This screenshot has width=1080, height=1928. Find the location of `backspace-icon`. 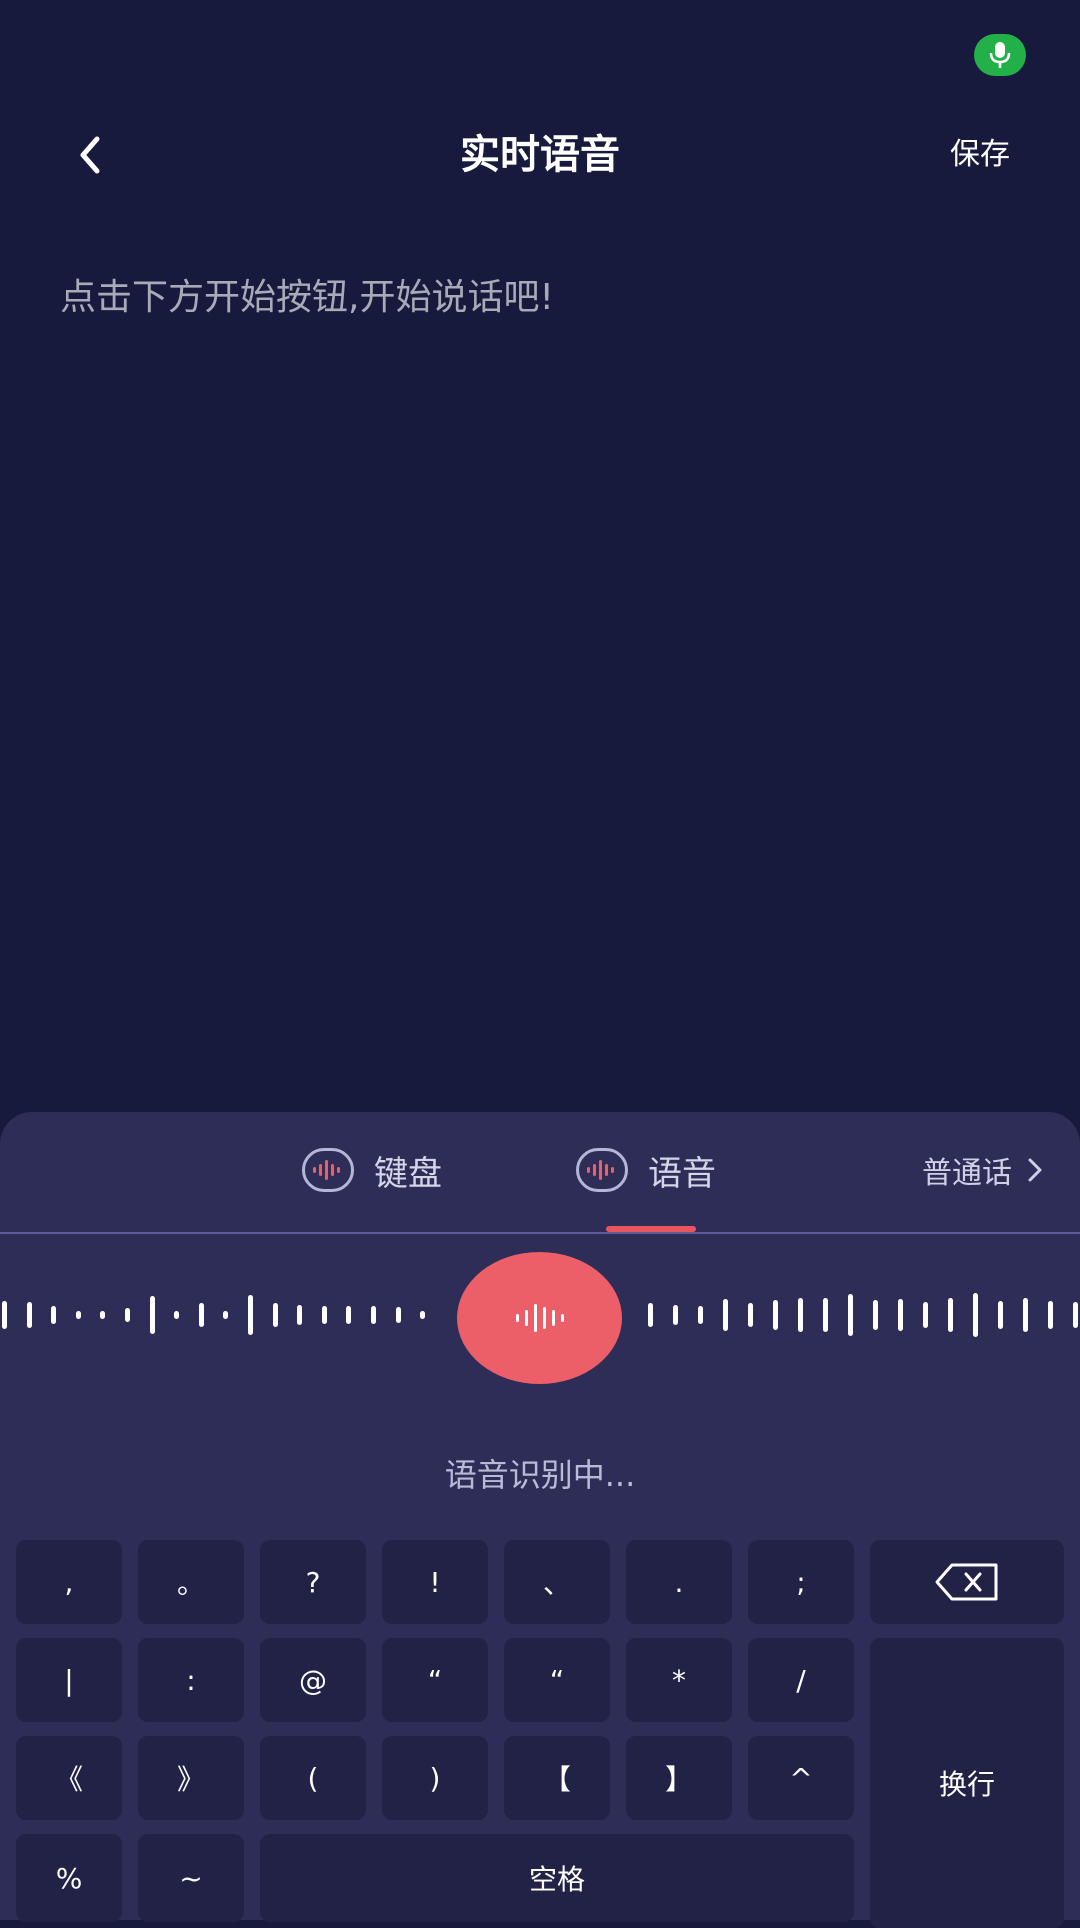

backspace-icon is located at coordinates (966, 1582).